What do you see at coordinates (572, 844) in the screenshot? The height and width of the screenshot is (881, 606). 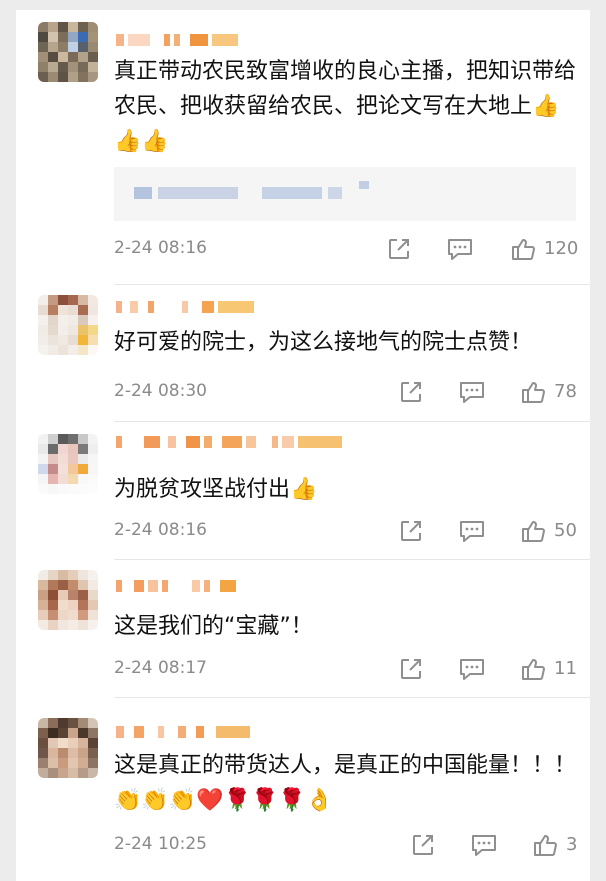 I see `like-count: 3` at bounding box center [572, 844].